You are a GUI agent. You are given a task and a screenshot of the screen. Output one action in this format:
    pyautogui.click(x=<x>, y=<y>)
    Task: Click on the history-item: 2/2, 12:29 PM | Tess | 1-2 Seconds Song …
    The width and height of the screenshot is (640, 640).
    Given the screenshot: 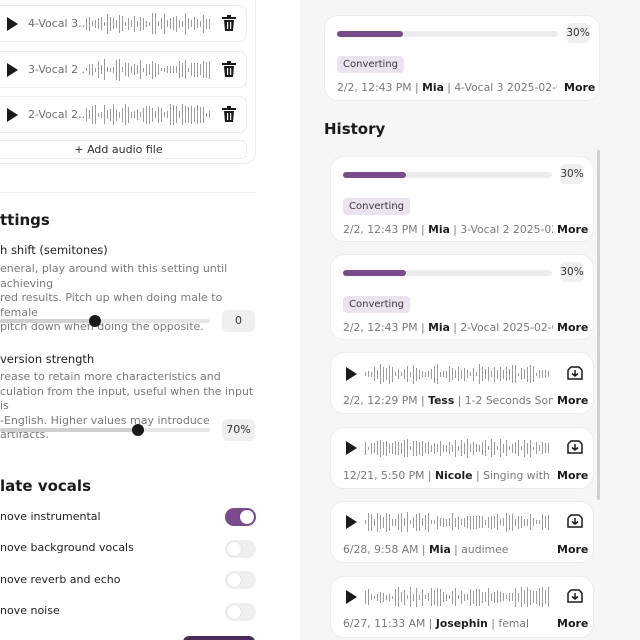 What is the action you would take?
    pyautogui.click(x=462, y=383)
    